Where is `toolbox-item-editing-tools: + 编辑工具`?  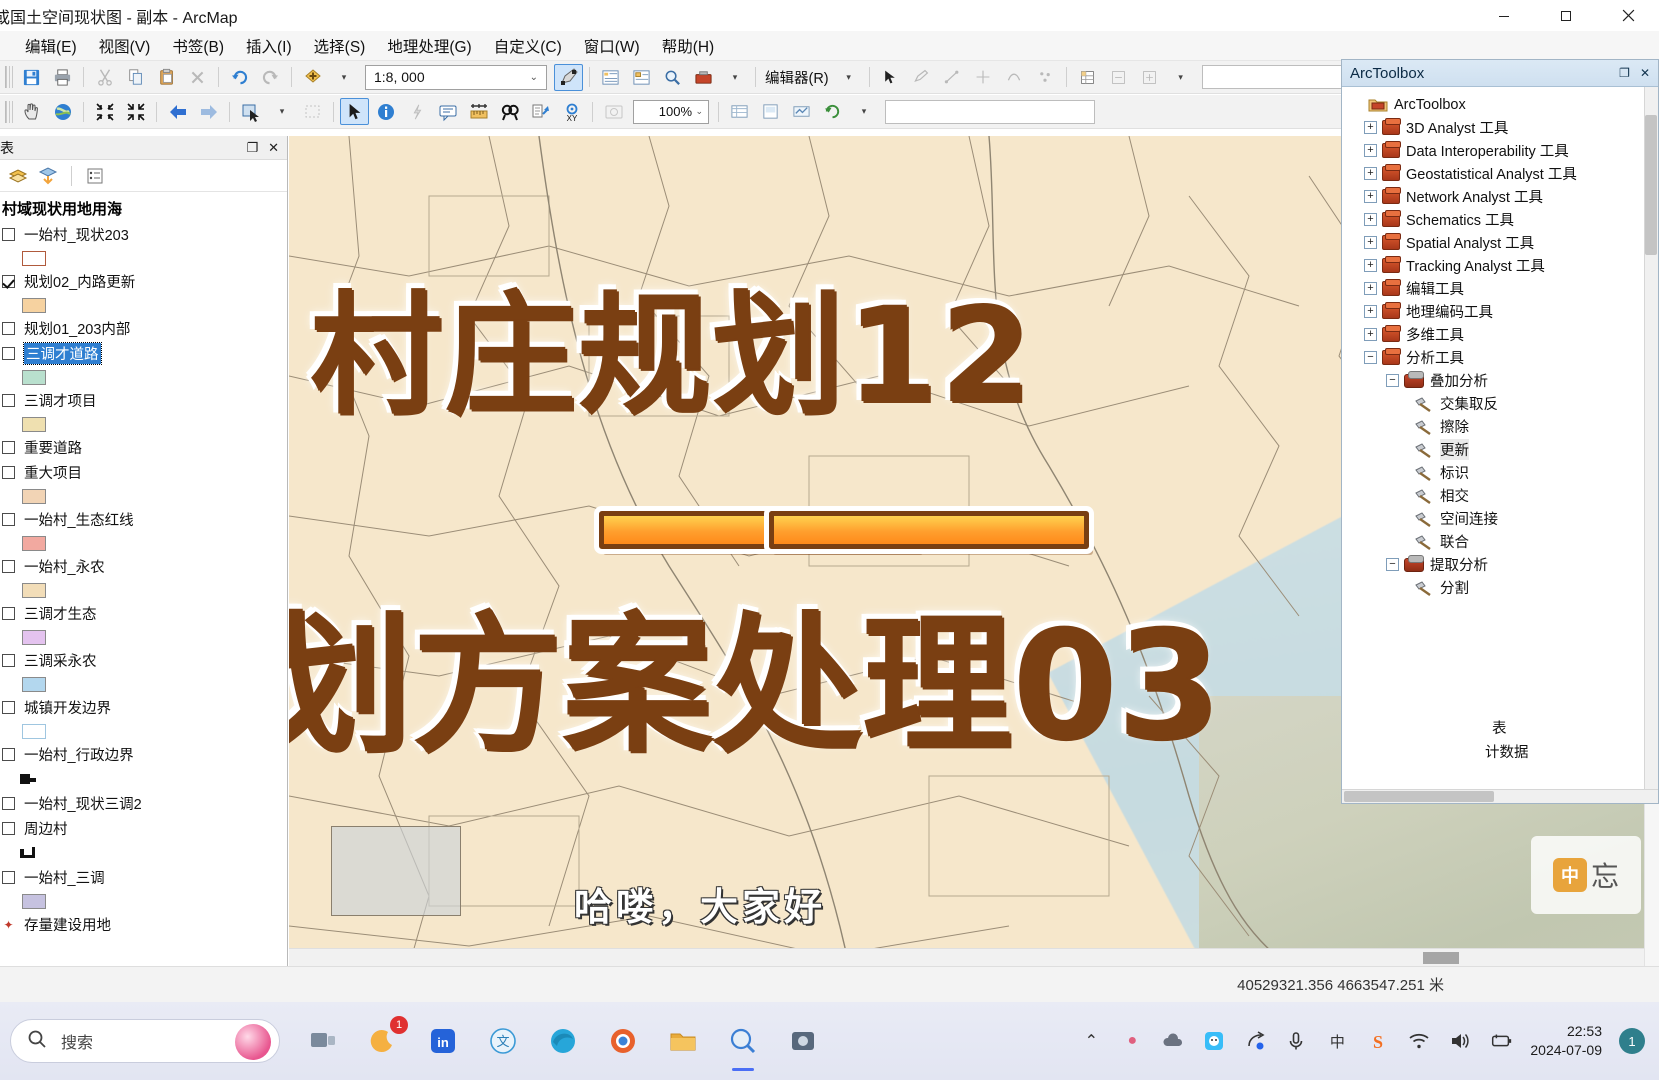
toolbox-item-editing-tools: + 编辑工具 is located at coordinates (1502, 288).